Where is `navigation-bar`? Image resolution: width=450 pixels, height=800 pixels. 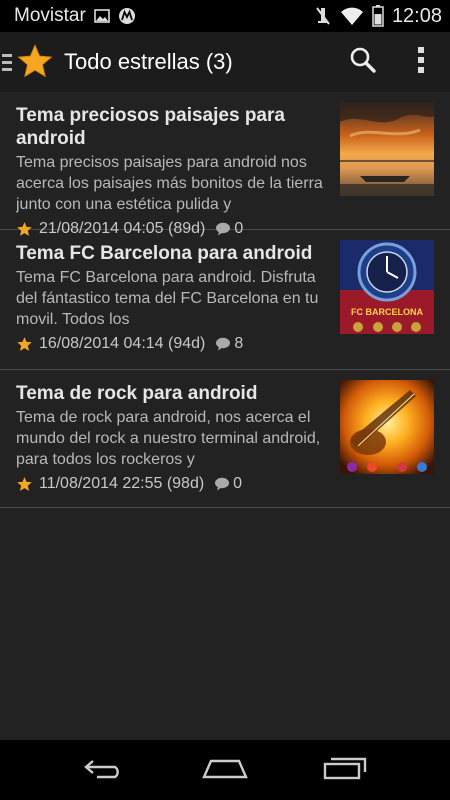 navigation-bar is located at coordinates (225, 770).